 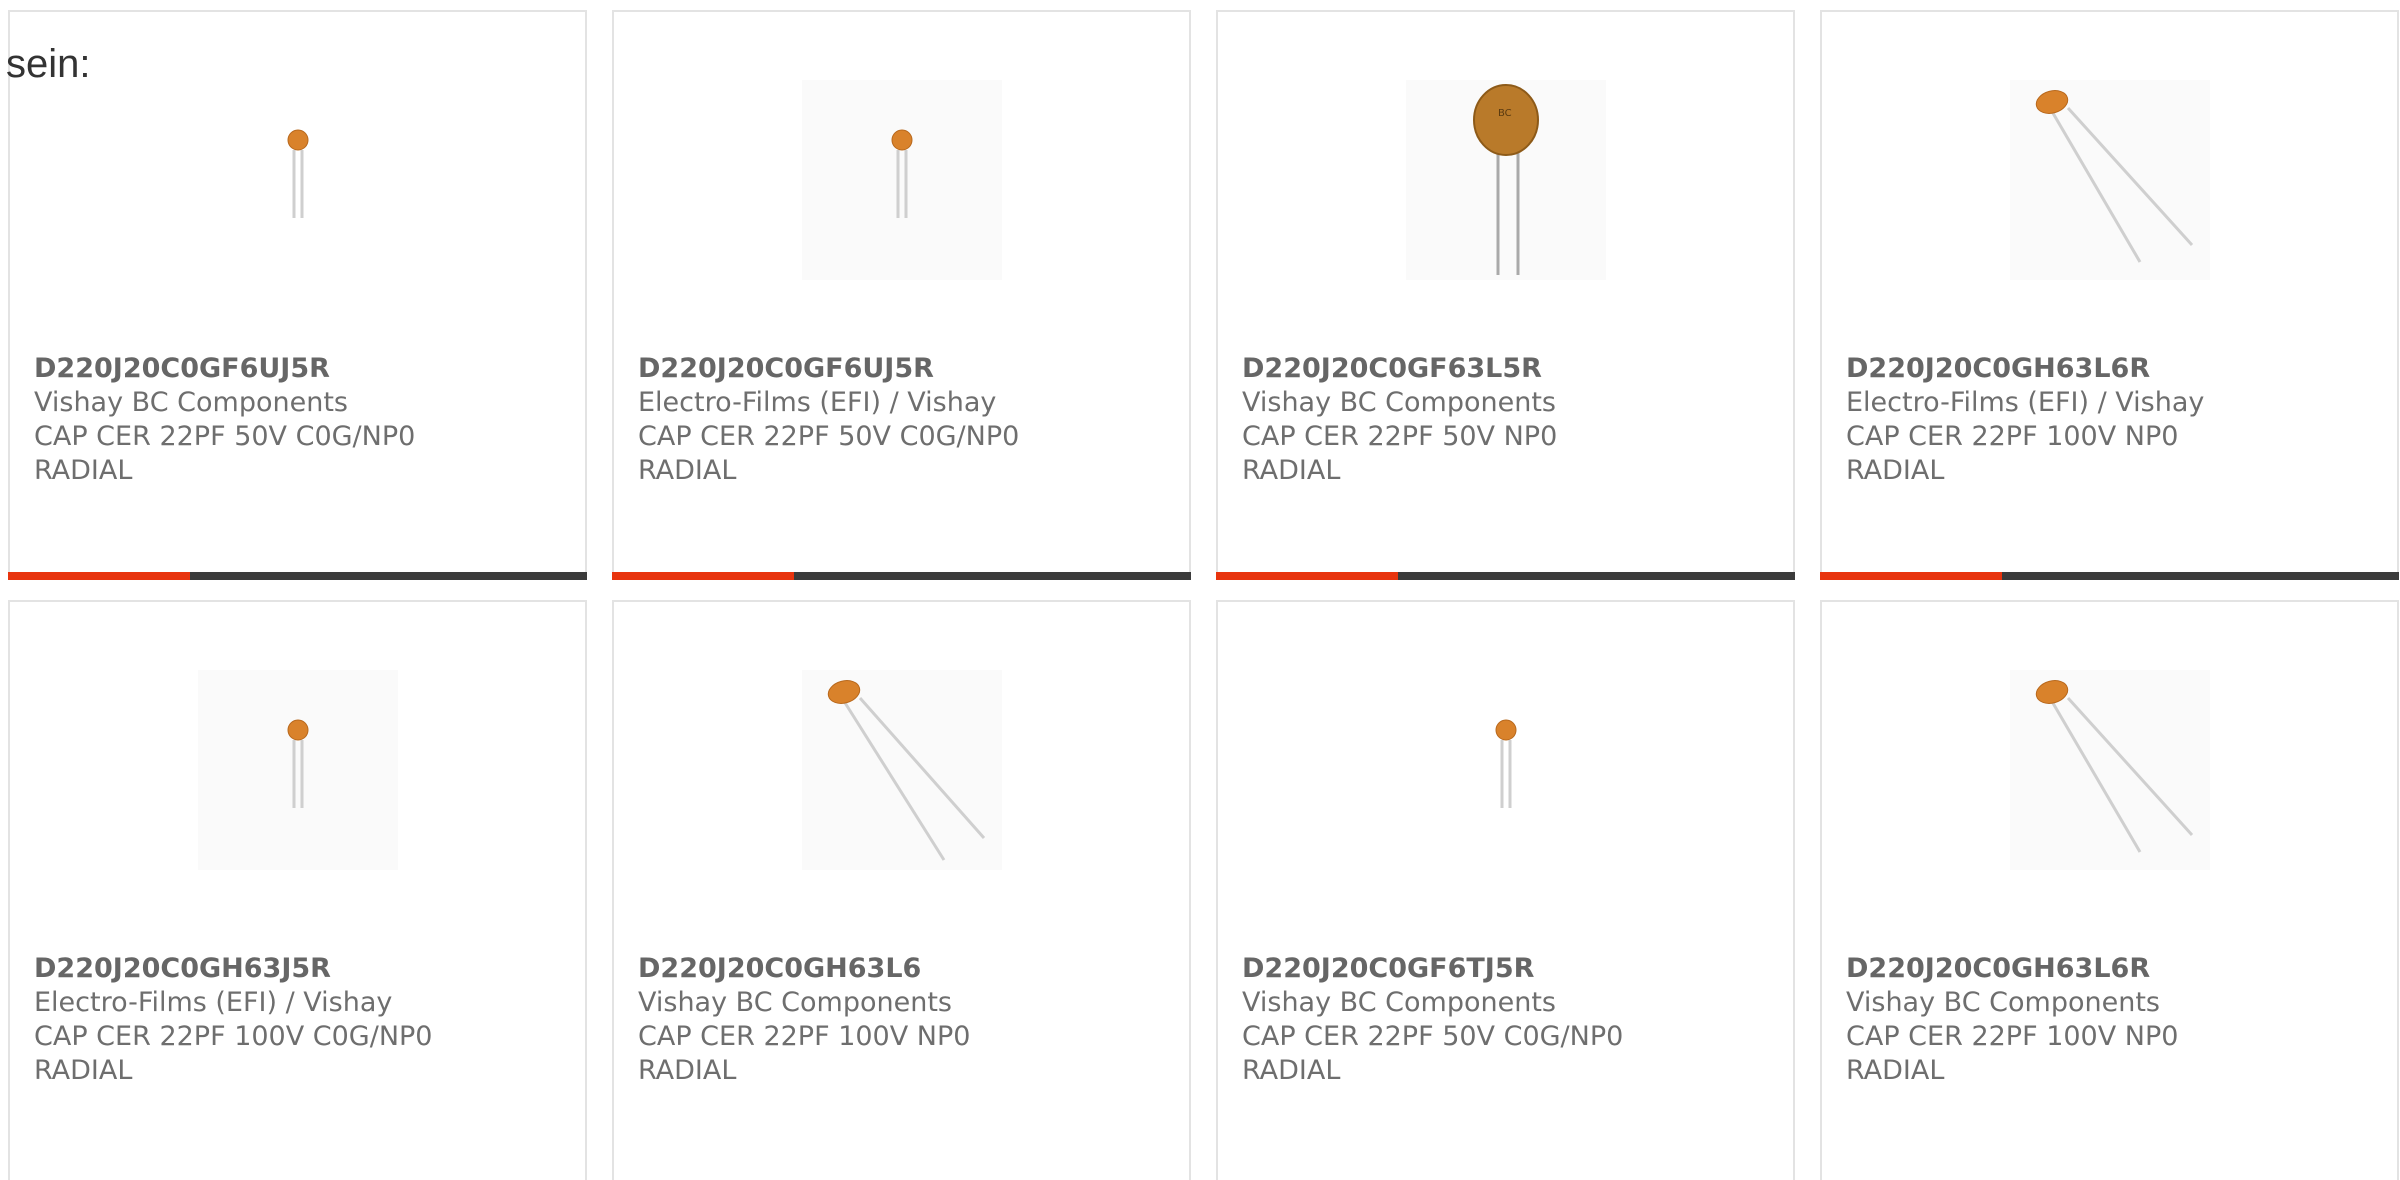 I want to click on svg-text: BC, so click(x=1505, y=113).